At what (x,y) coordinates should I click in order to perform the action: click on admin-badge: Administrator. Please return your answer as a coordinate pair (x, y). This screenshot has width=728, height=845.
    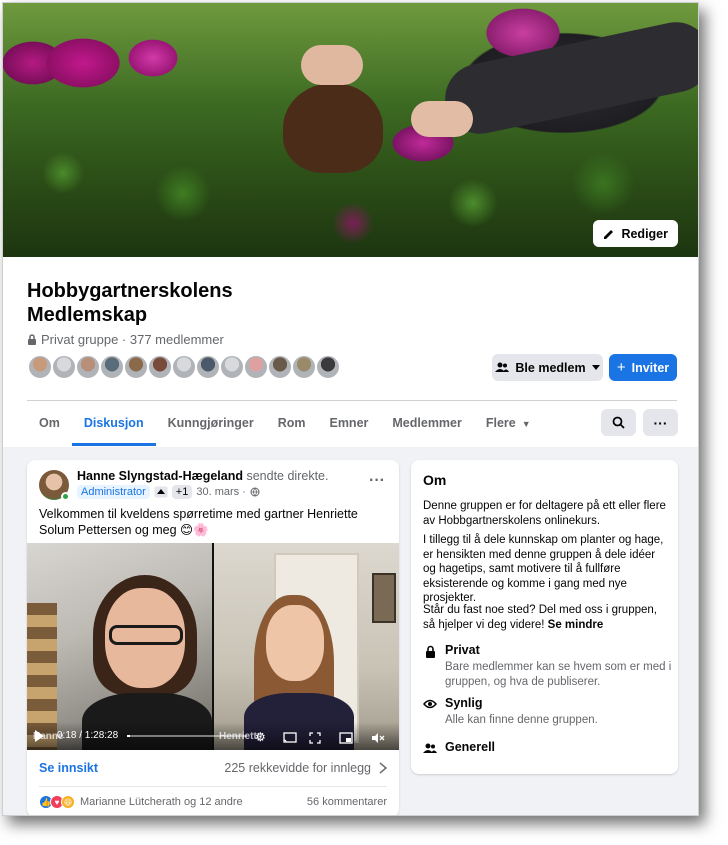
    Looking at the image, I should click on (113, 492).